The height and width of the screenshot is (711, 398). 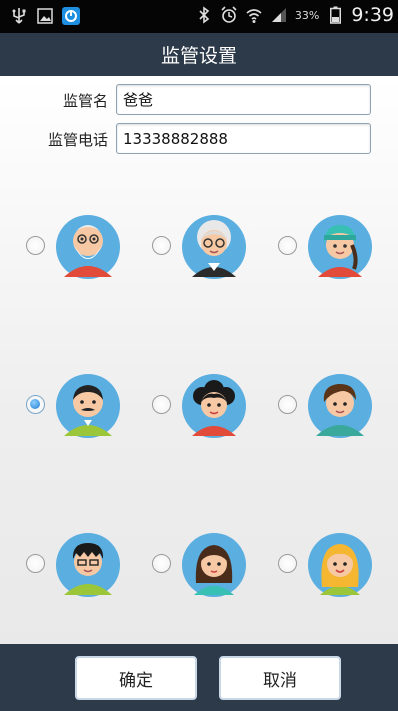 I want to click on blonde-girl-avatar, so click(x=340, y=565).